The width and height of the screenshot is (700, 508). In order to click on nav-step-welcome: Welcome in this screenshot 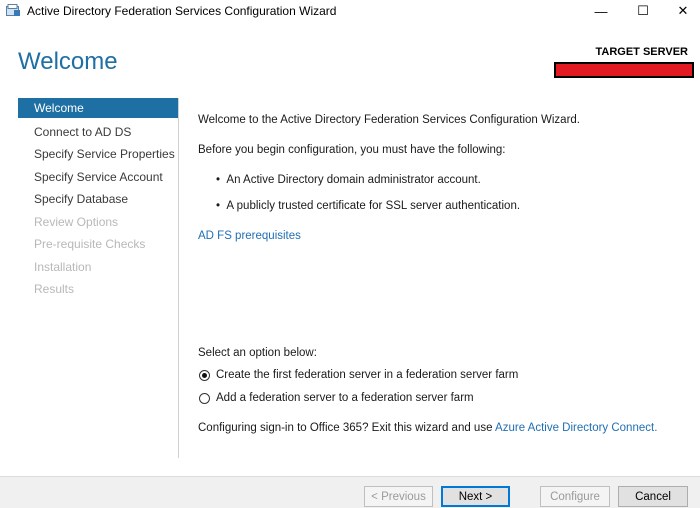, I will do `click(98, 108)`.